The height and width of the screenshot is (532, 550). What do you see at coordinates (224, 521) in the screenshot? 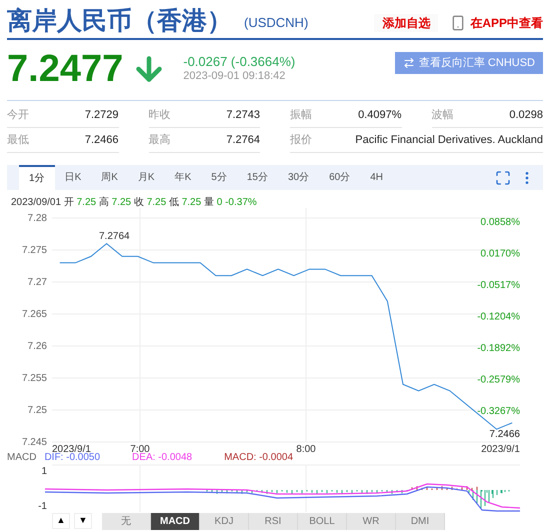
I see `indicator-tab: KDJ` at bounding box center [224, 521].